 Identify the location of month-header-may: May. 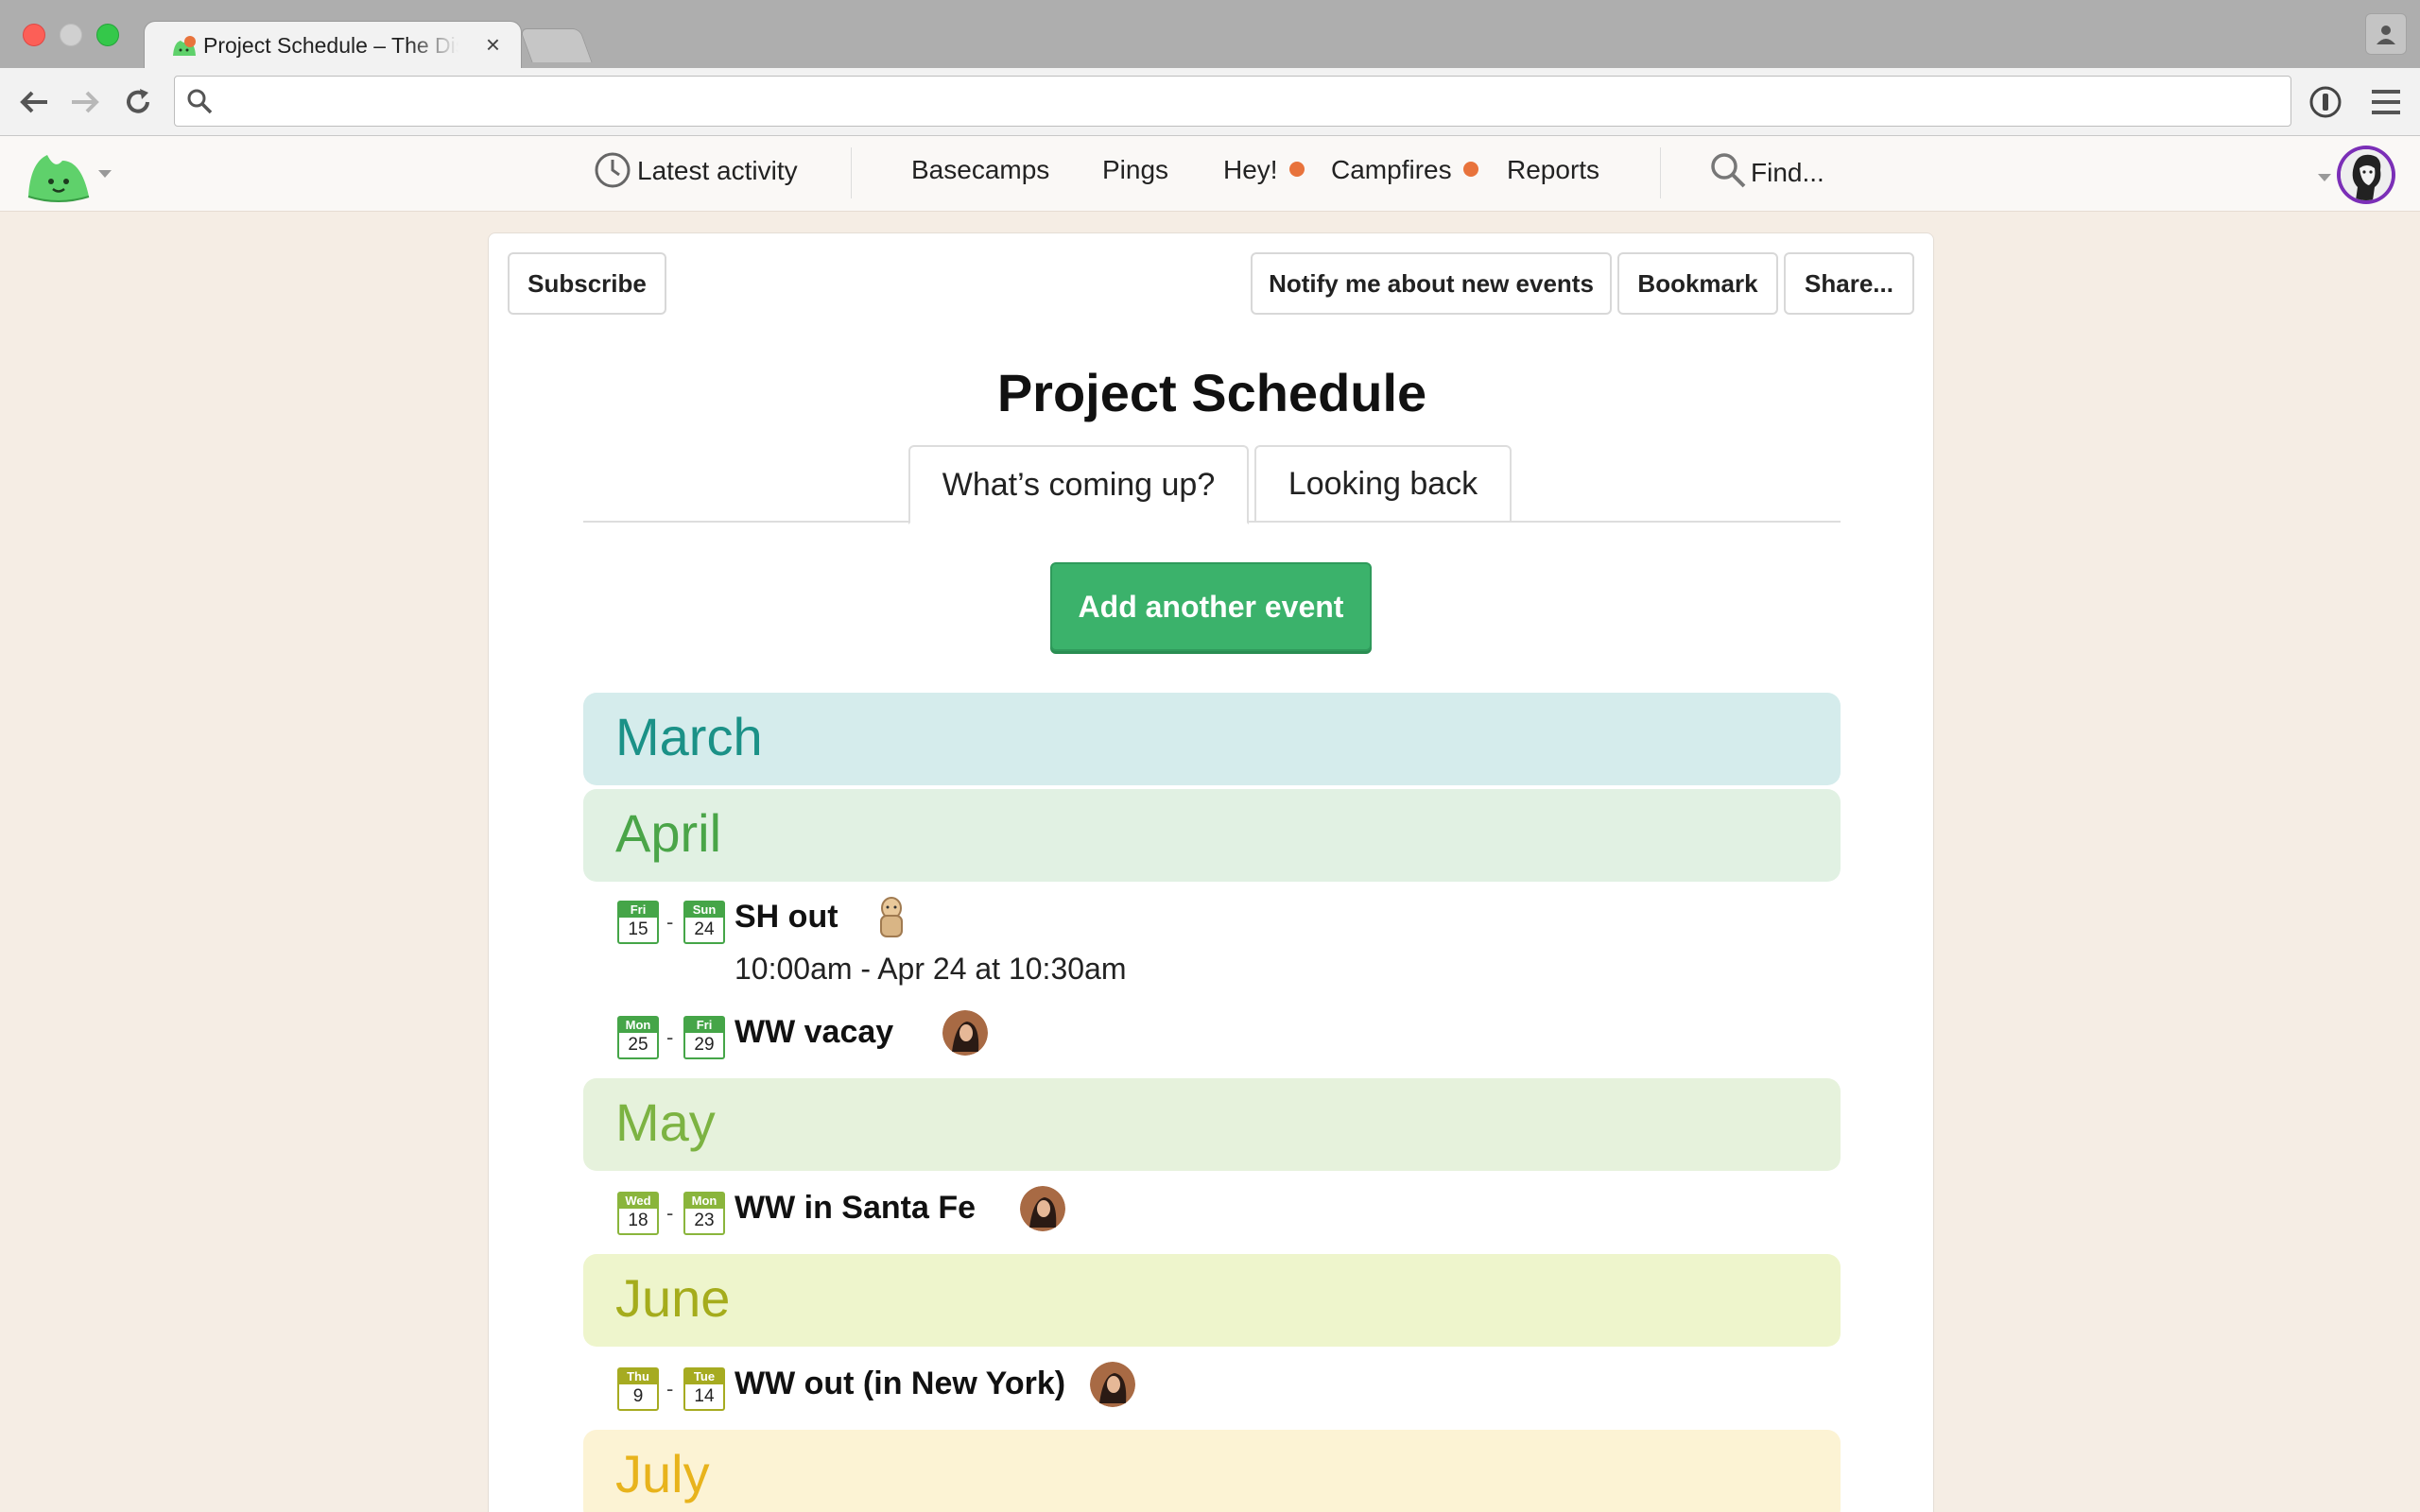
(1212, 1124).